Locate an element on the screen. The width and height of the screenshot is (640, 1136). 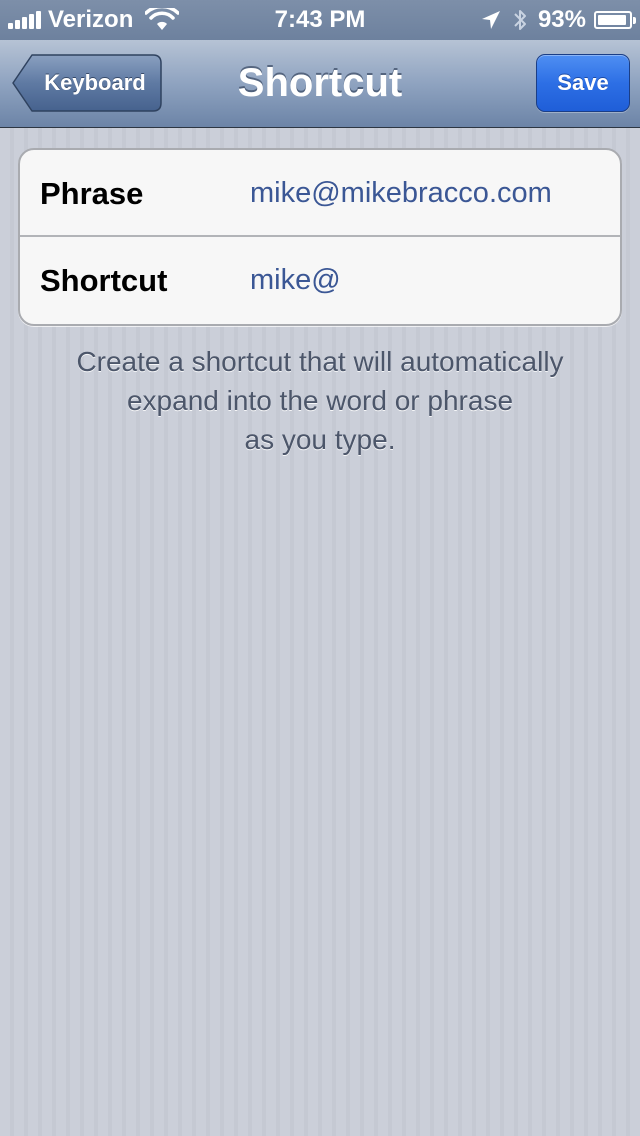
shortcut-field: mike@ is located at coordinates (295, 280).